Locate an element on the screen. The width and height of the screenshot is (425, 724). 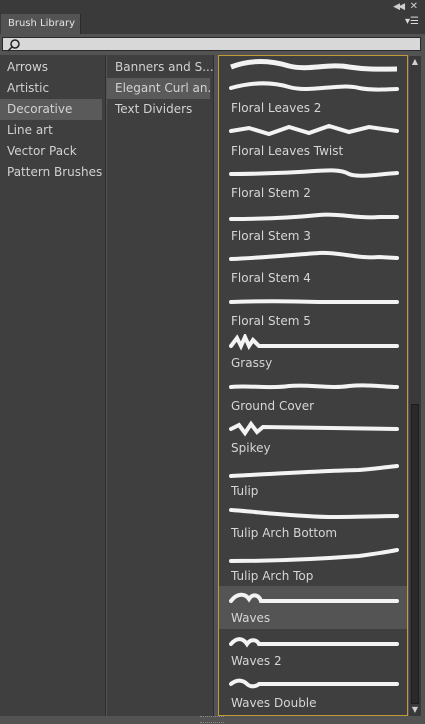
category-item: Line art is located at coordinates (52, 130).